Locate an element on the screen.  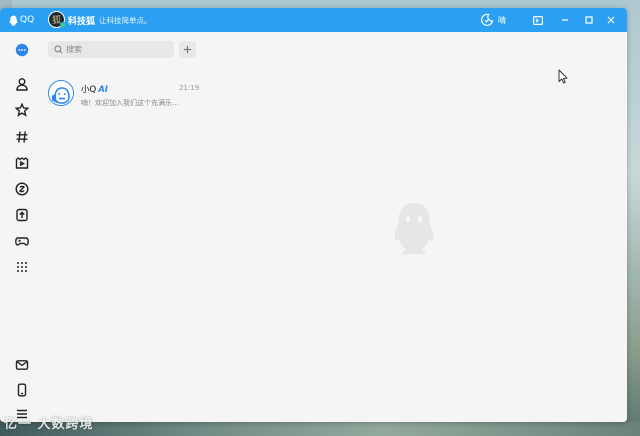
sidebar-item-apps is located at coordinates (22, 267).